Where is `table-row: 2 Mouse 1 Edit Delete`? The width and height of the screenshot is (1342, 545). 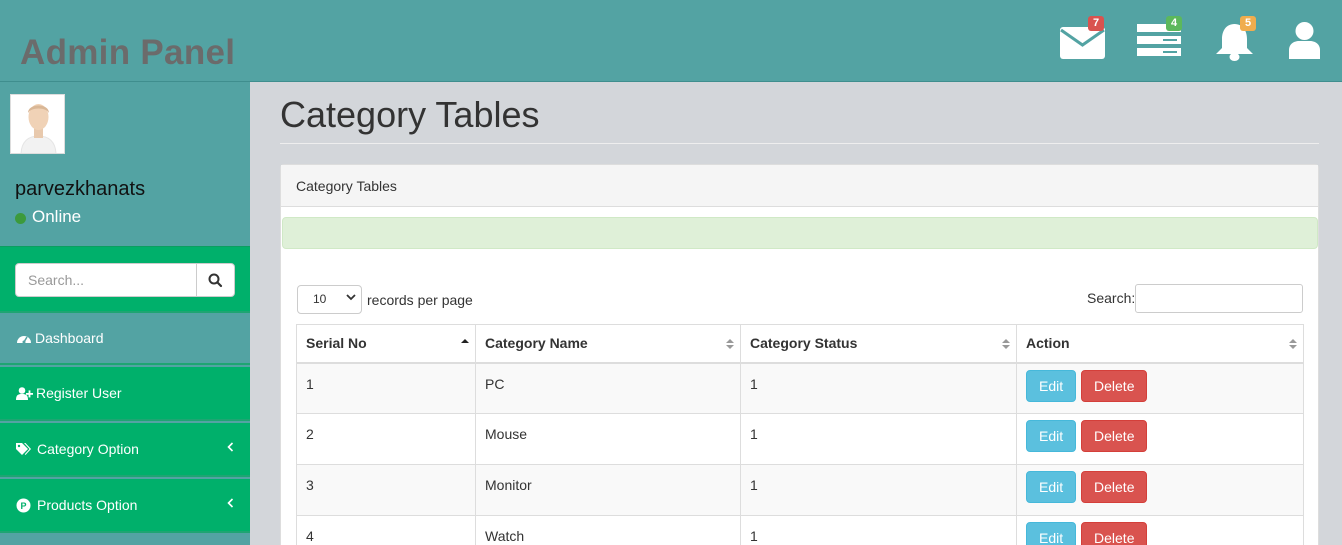 table-row: 2 Mouse 1 Edit Delete is located at coordinates (800, 439).